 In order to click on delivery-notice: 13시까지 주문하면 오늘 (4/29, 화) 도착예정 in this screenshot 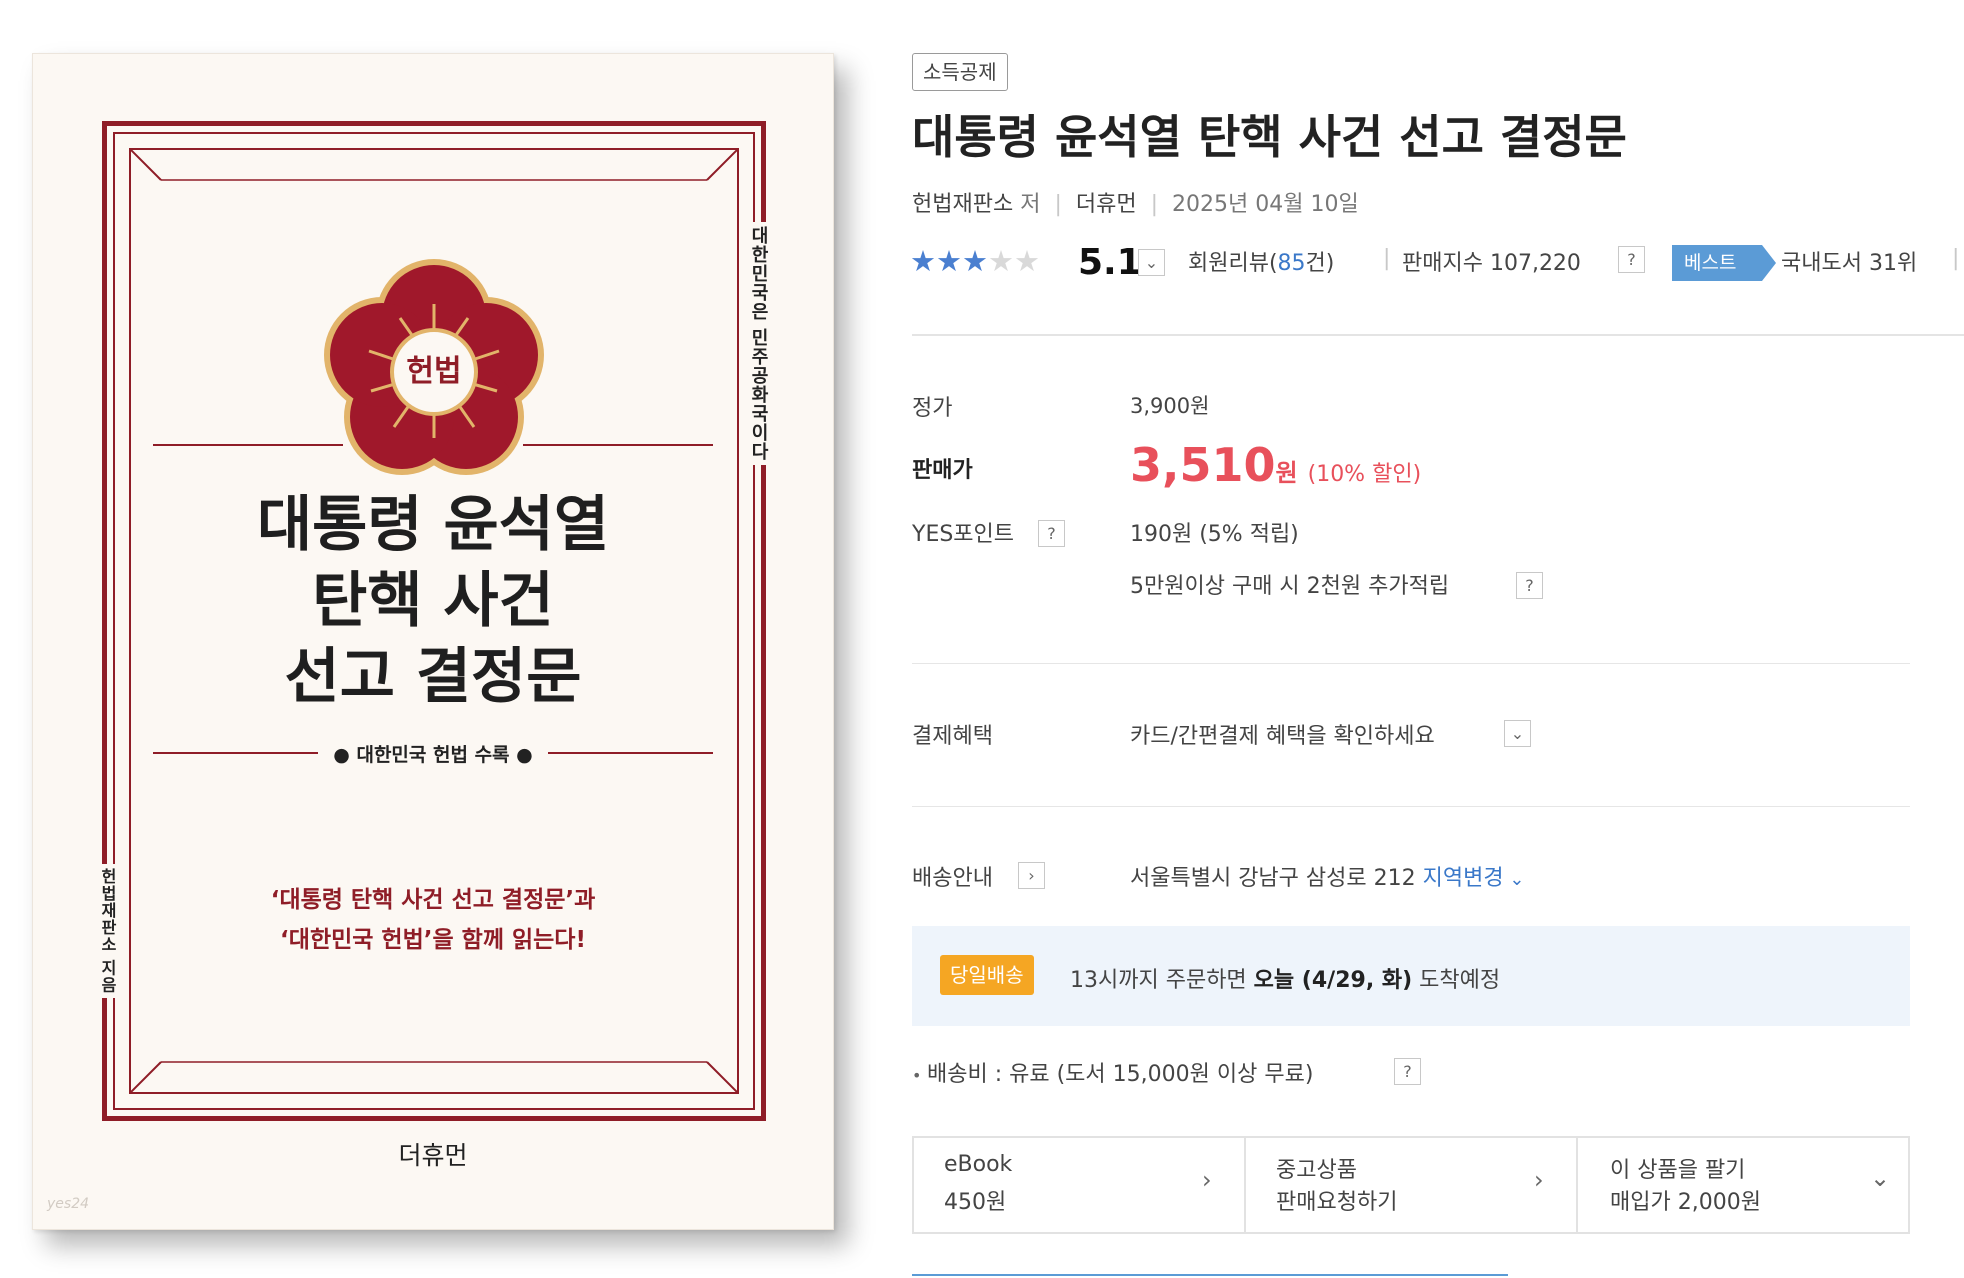, I will do `click(1285, 978)`.